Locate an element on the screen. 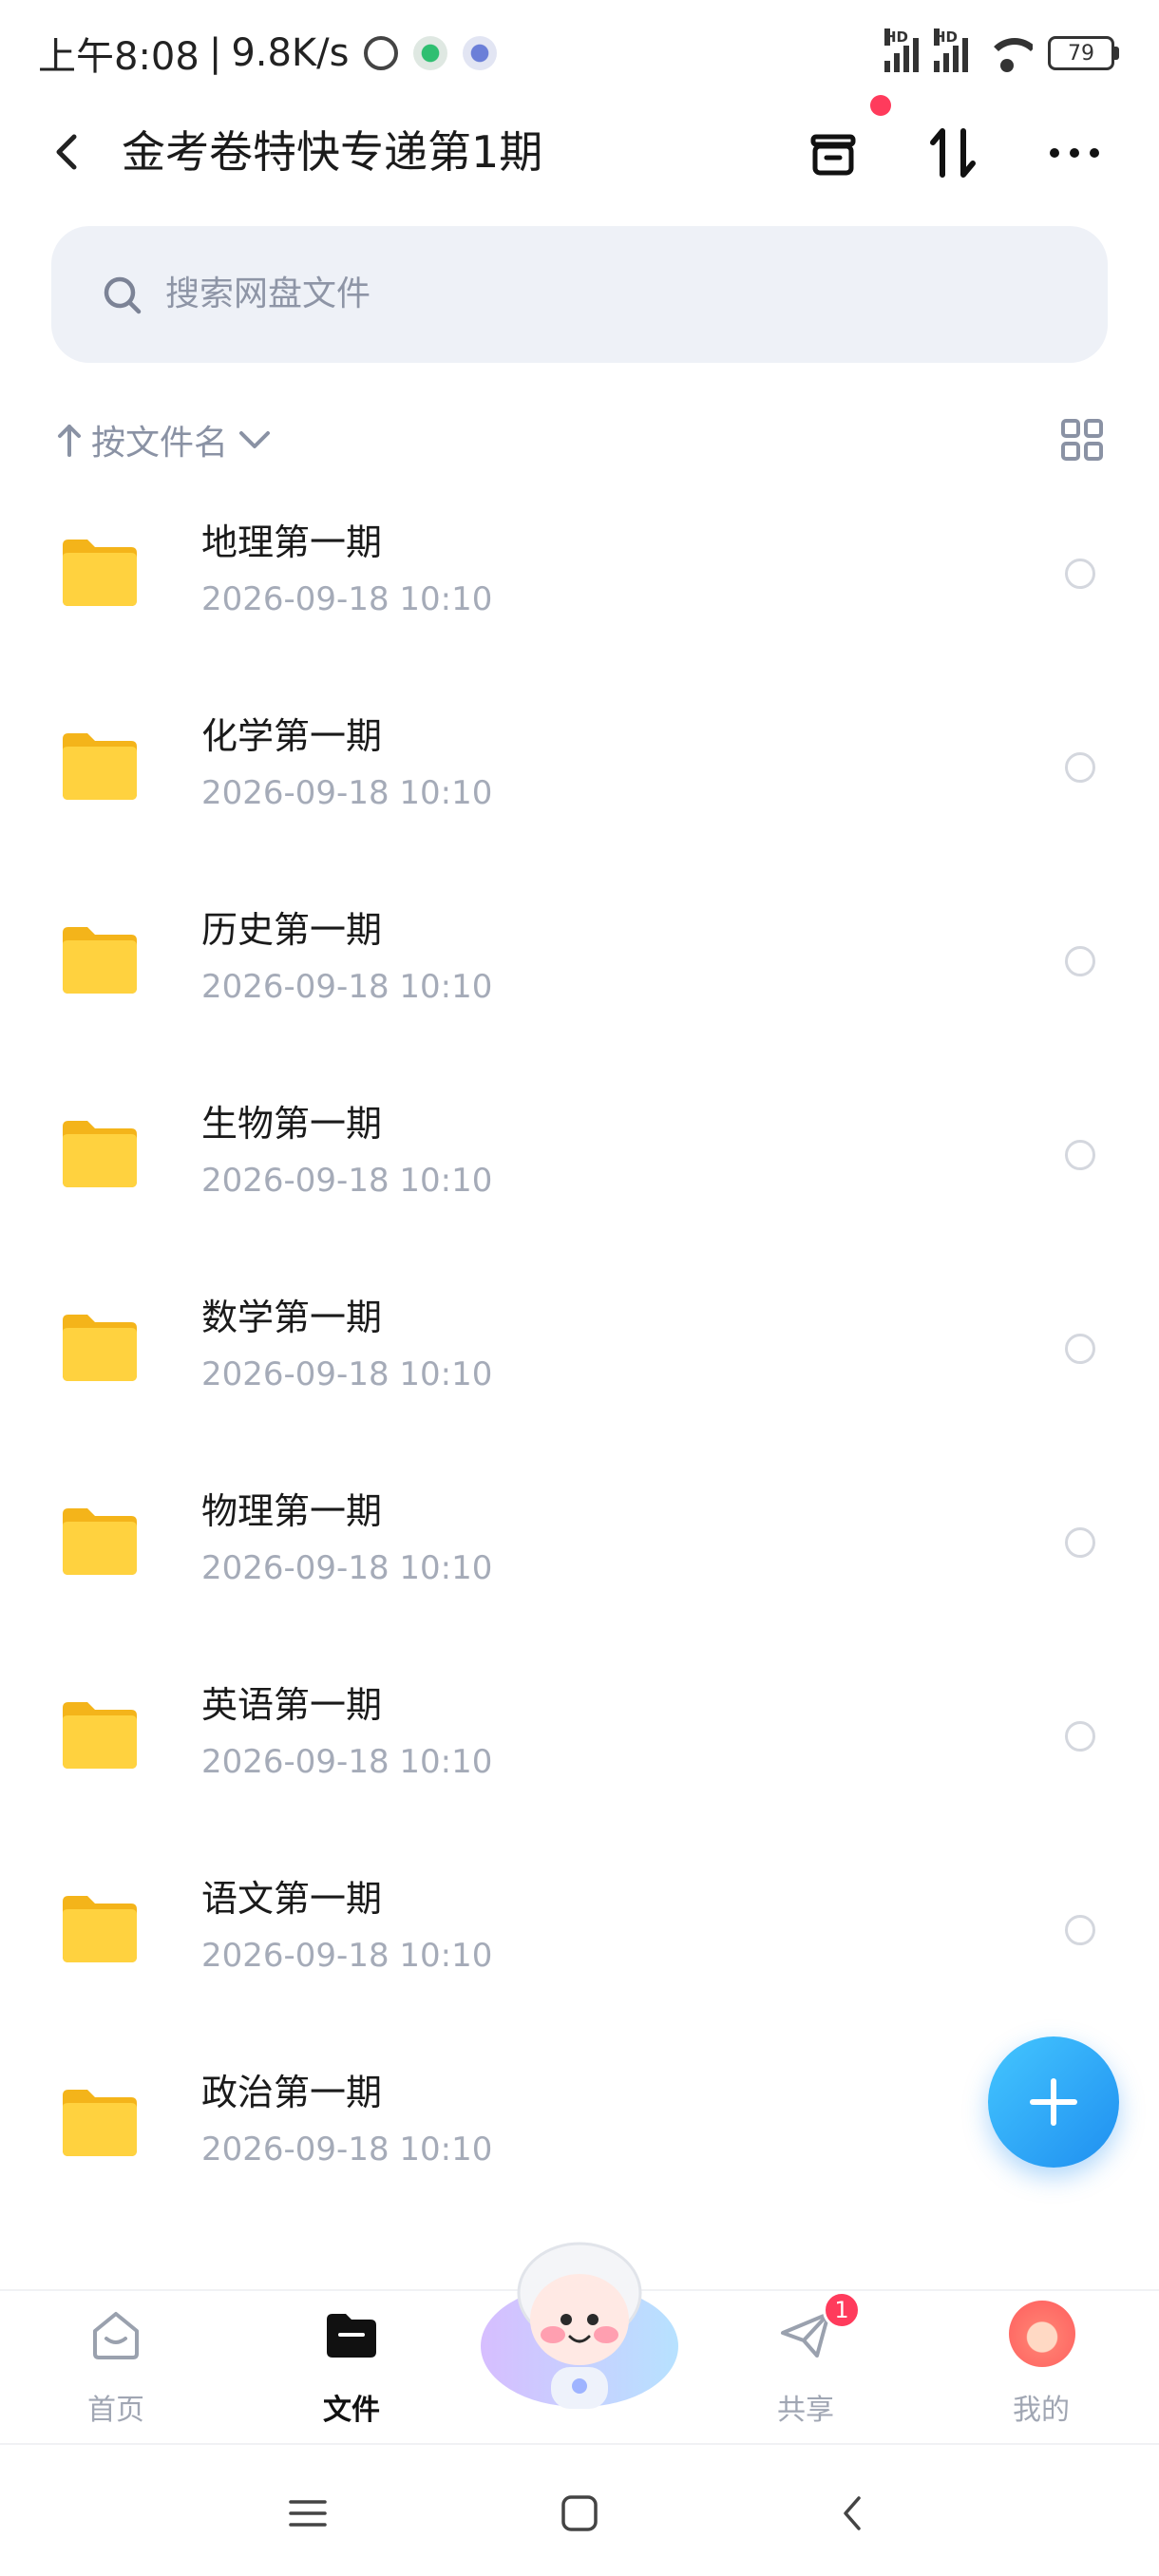  list-item: 历史第一期 2026-09-18 10:10 is located at coordinates (579, 969).